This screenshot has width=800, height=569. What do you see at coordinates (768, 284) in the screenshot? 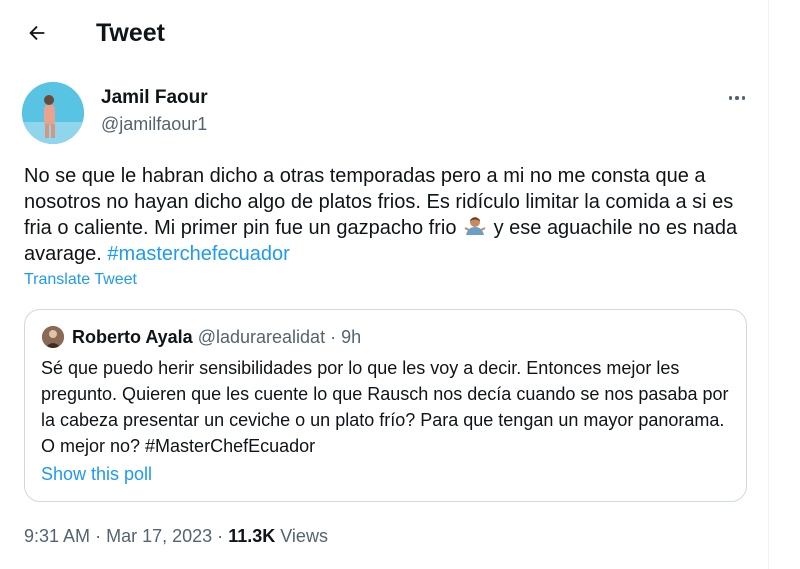
I see `column-divider` at bounding box center [768, 284].